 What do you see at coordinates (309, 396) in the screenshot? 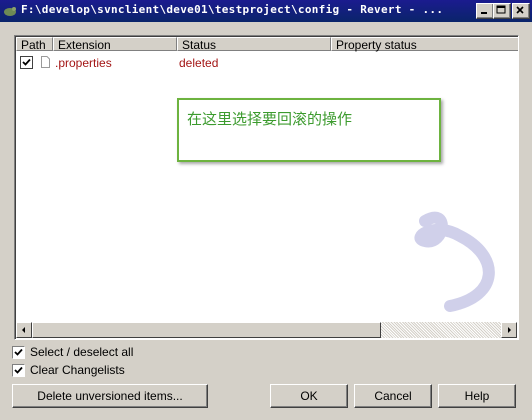
I see `ok-button: OK` at bounding box center [309, 396].